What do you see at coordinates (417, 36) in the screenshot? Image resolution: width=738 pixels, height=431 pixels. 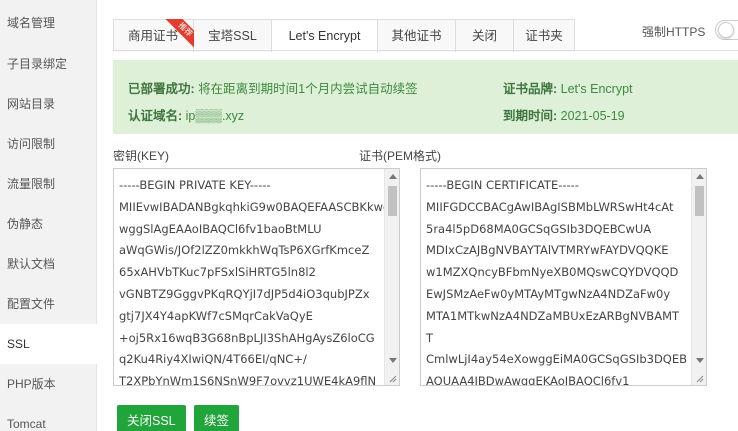 I see `tab-other-certificate: 其他证书` at bounding box center [417, 36].